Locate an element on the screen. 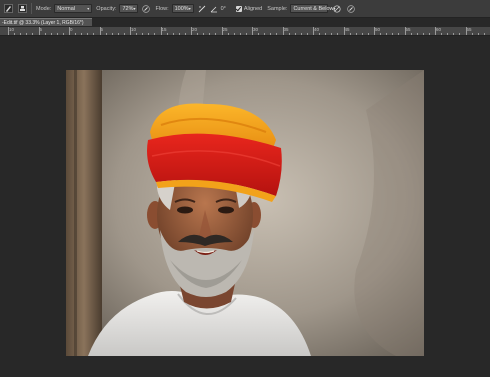  document-tab-title: -Edit.tif @ 33.3% (Layer 1, RGB/16*) is located at coordinates (43, 23).